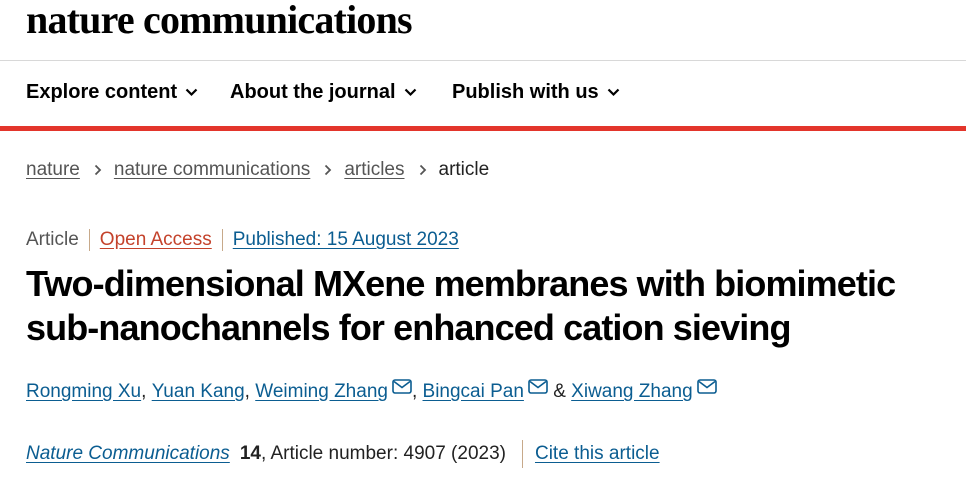 The height and width of the screenshot is (479, 966). I want to click on nav-accent-bar, so click(483, 128).